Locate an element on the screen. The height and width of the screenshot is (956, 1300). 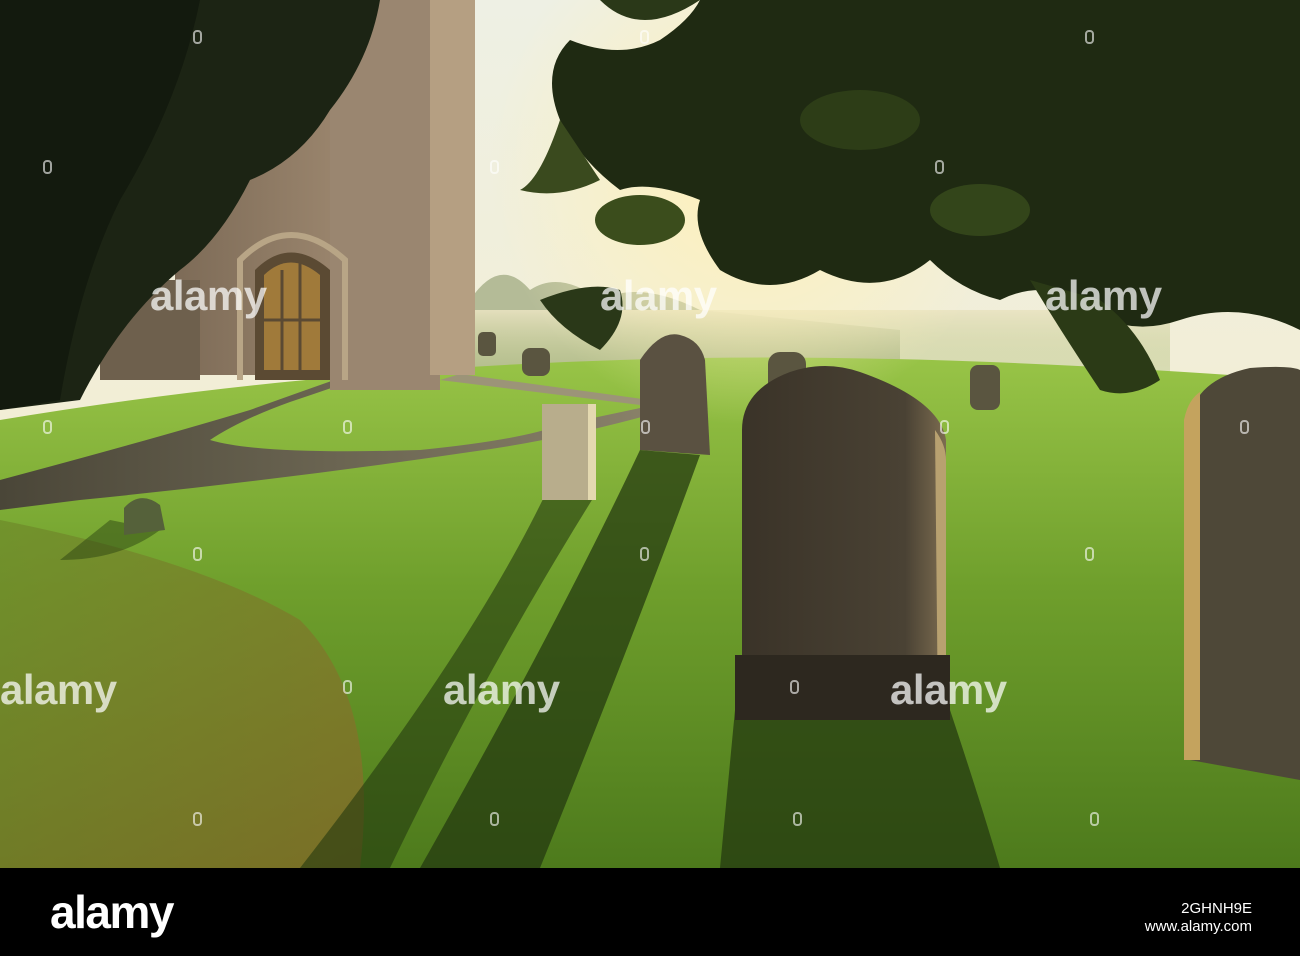
stock-footer-bar is located at coordinates (650, 912).